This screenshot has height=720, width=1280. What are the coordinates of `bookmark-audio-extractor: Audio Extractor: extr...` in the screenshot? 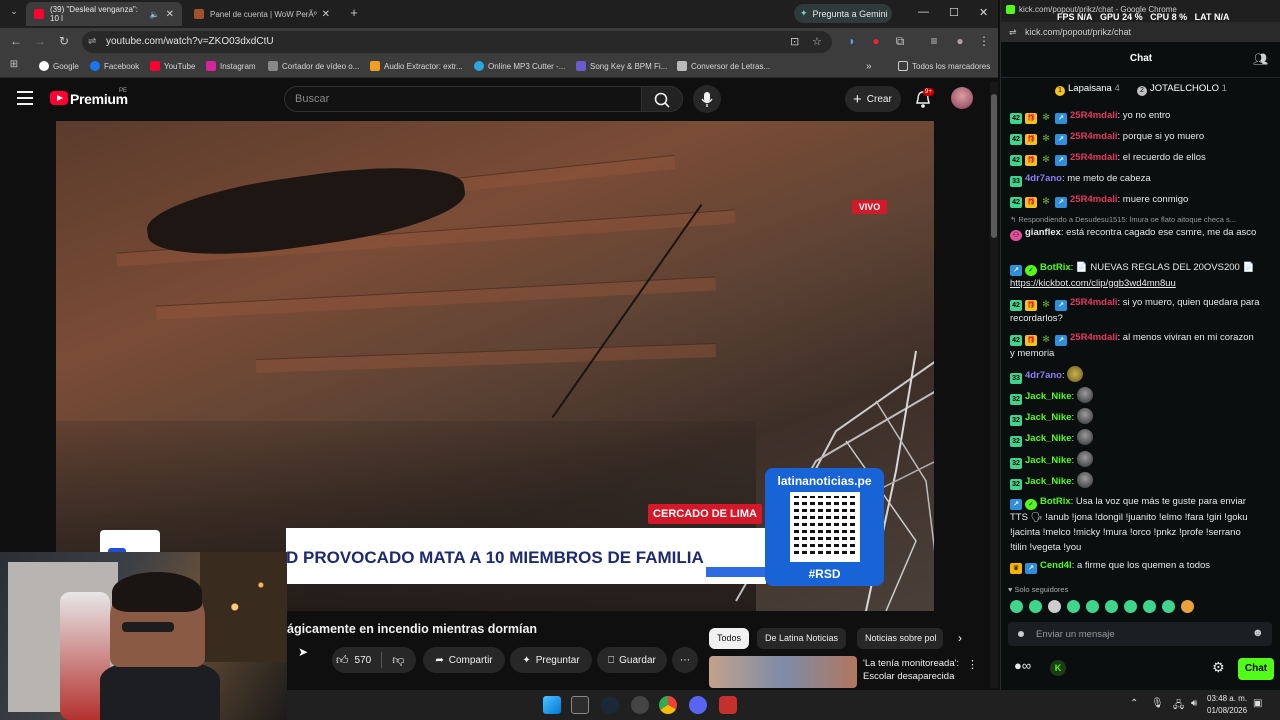 It's located at (416, 66).